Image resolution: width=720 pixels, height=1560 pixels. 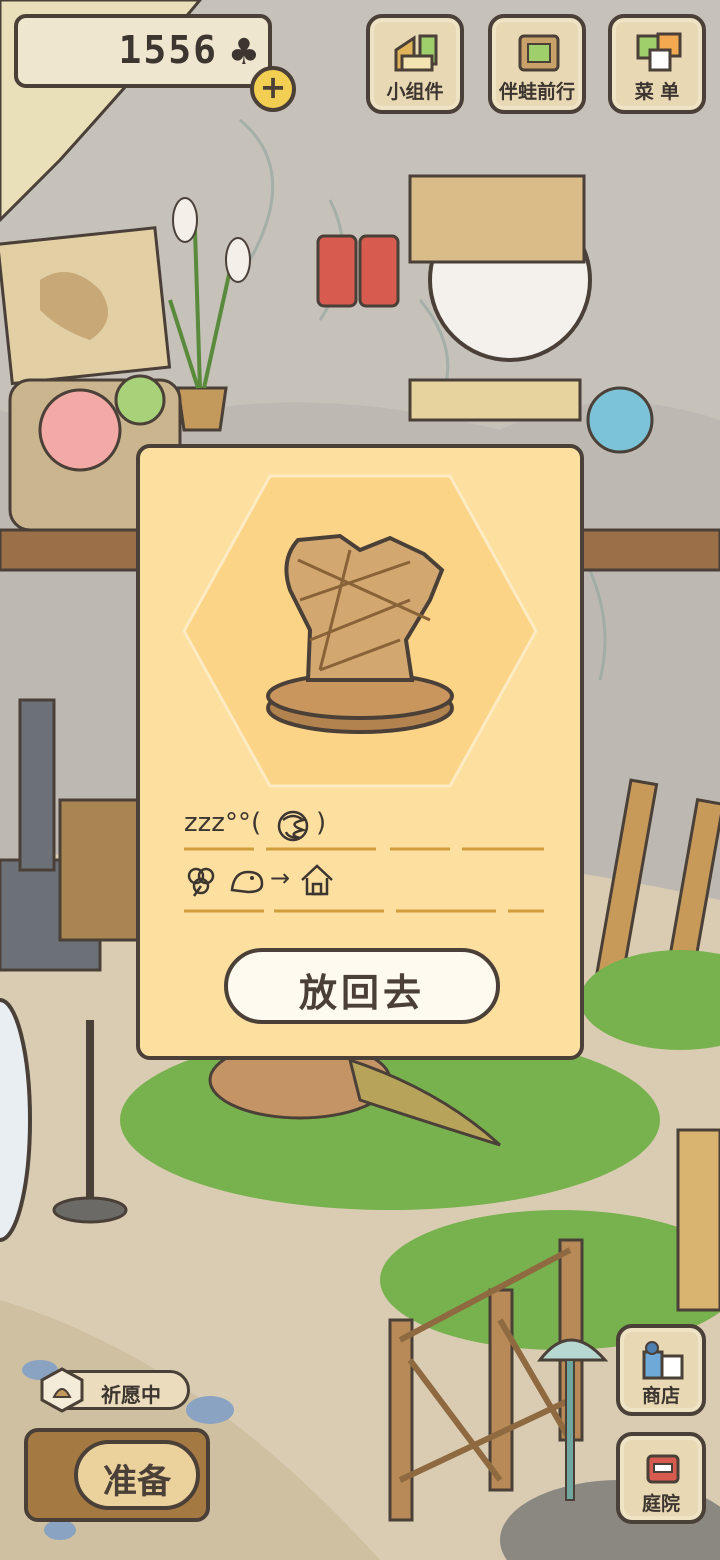 What do you see at coordinates (660, 1396) in the screenshot?
I see `shop-label: 商店` at bounding box center [660, 1396].